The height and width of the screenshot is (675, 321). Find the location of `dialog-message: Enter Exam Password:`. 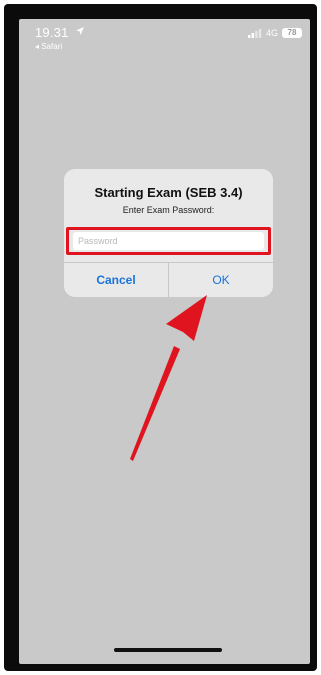

dialog-message: Enter Exam Password: is located at coordinates (168, 210).